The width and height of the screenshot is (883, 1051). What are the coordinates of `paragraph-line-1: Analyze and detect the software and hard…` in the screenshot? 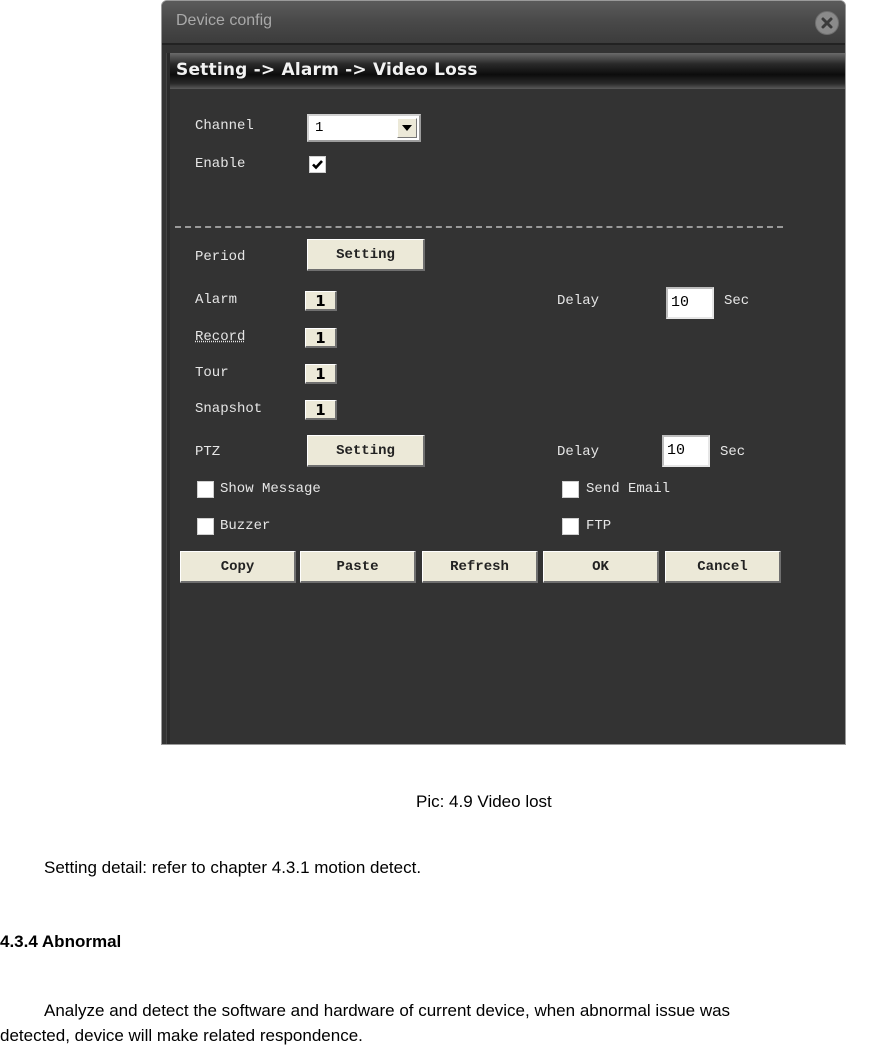 It's located at (387, 1010).